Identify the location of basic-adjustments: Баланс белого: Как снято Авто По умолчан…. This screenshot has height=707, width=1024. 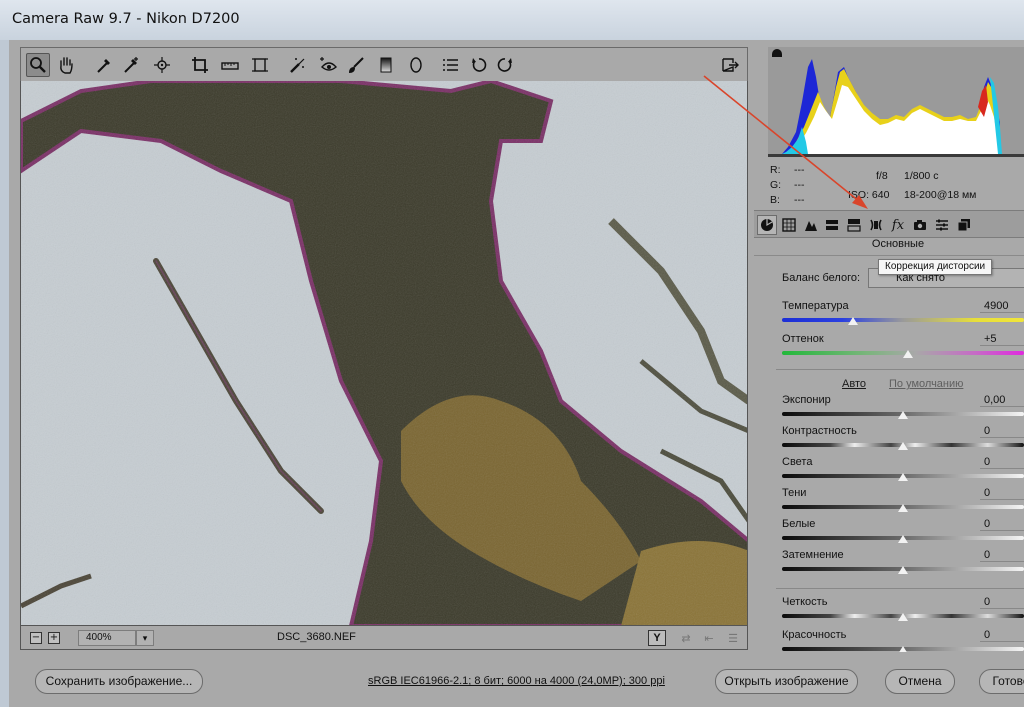
(889, 454).